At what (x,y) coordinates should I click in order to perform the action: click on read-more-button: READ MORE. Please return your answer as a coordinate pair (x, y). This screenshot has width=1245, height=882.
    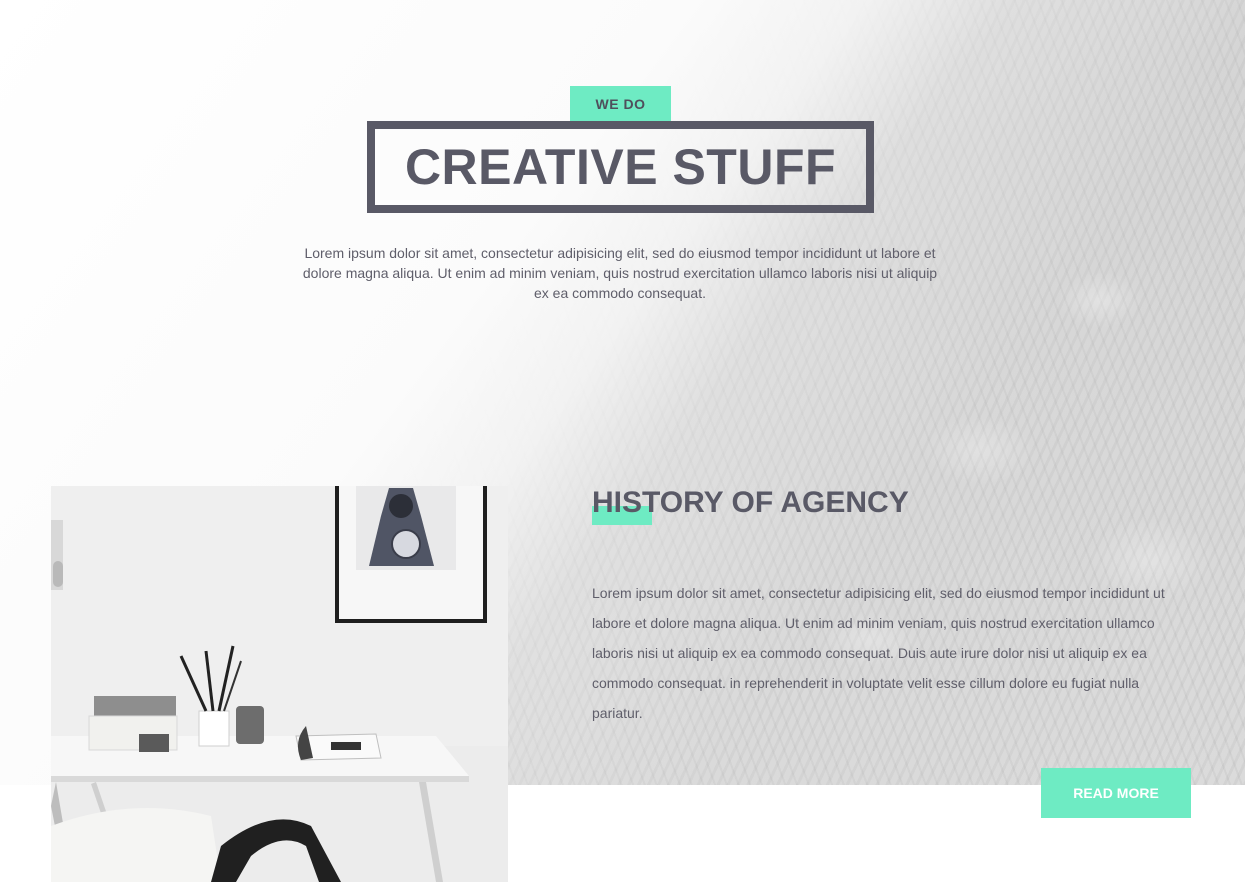
    Looking at the image, I should click on (1116, 793).